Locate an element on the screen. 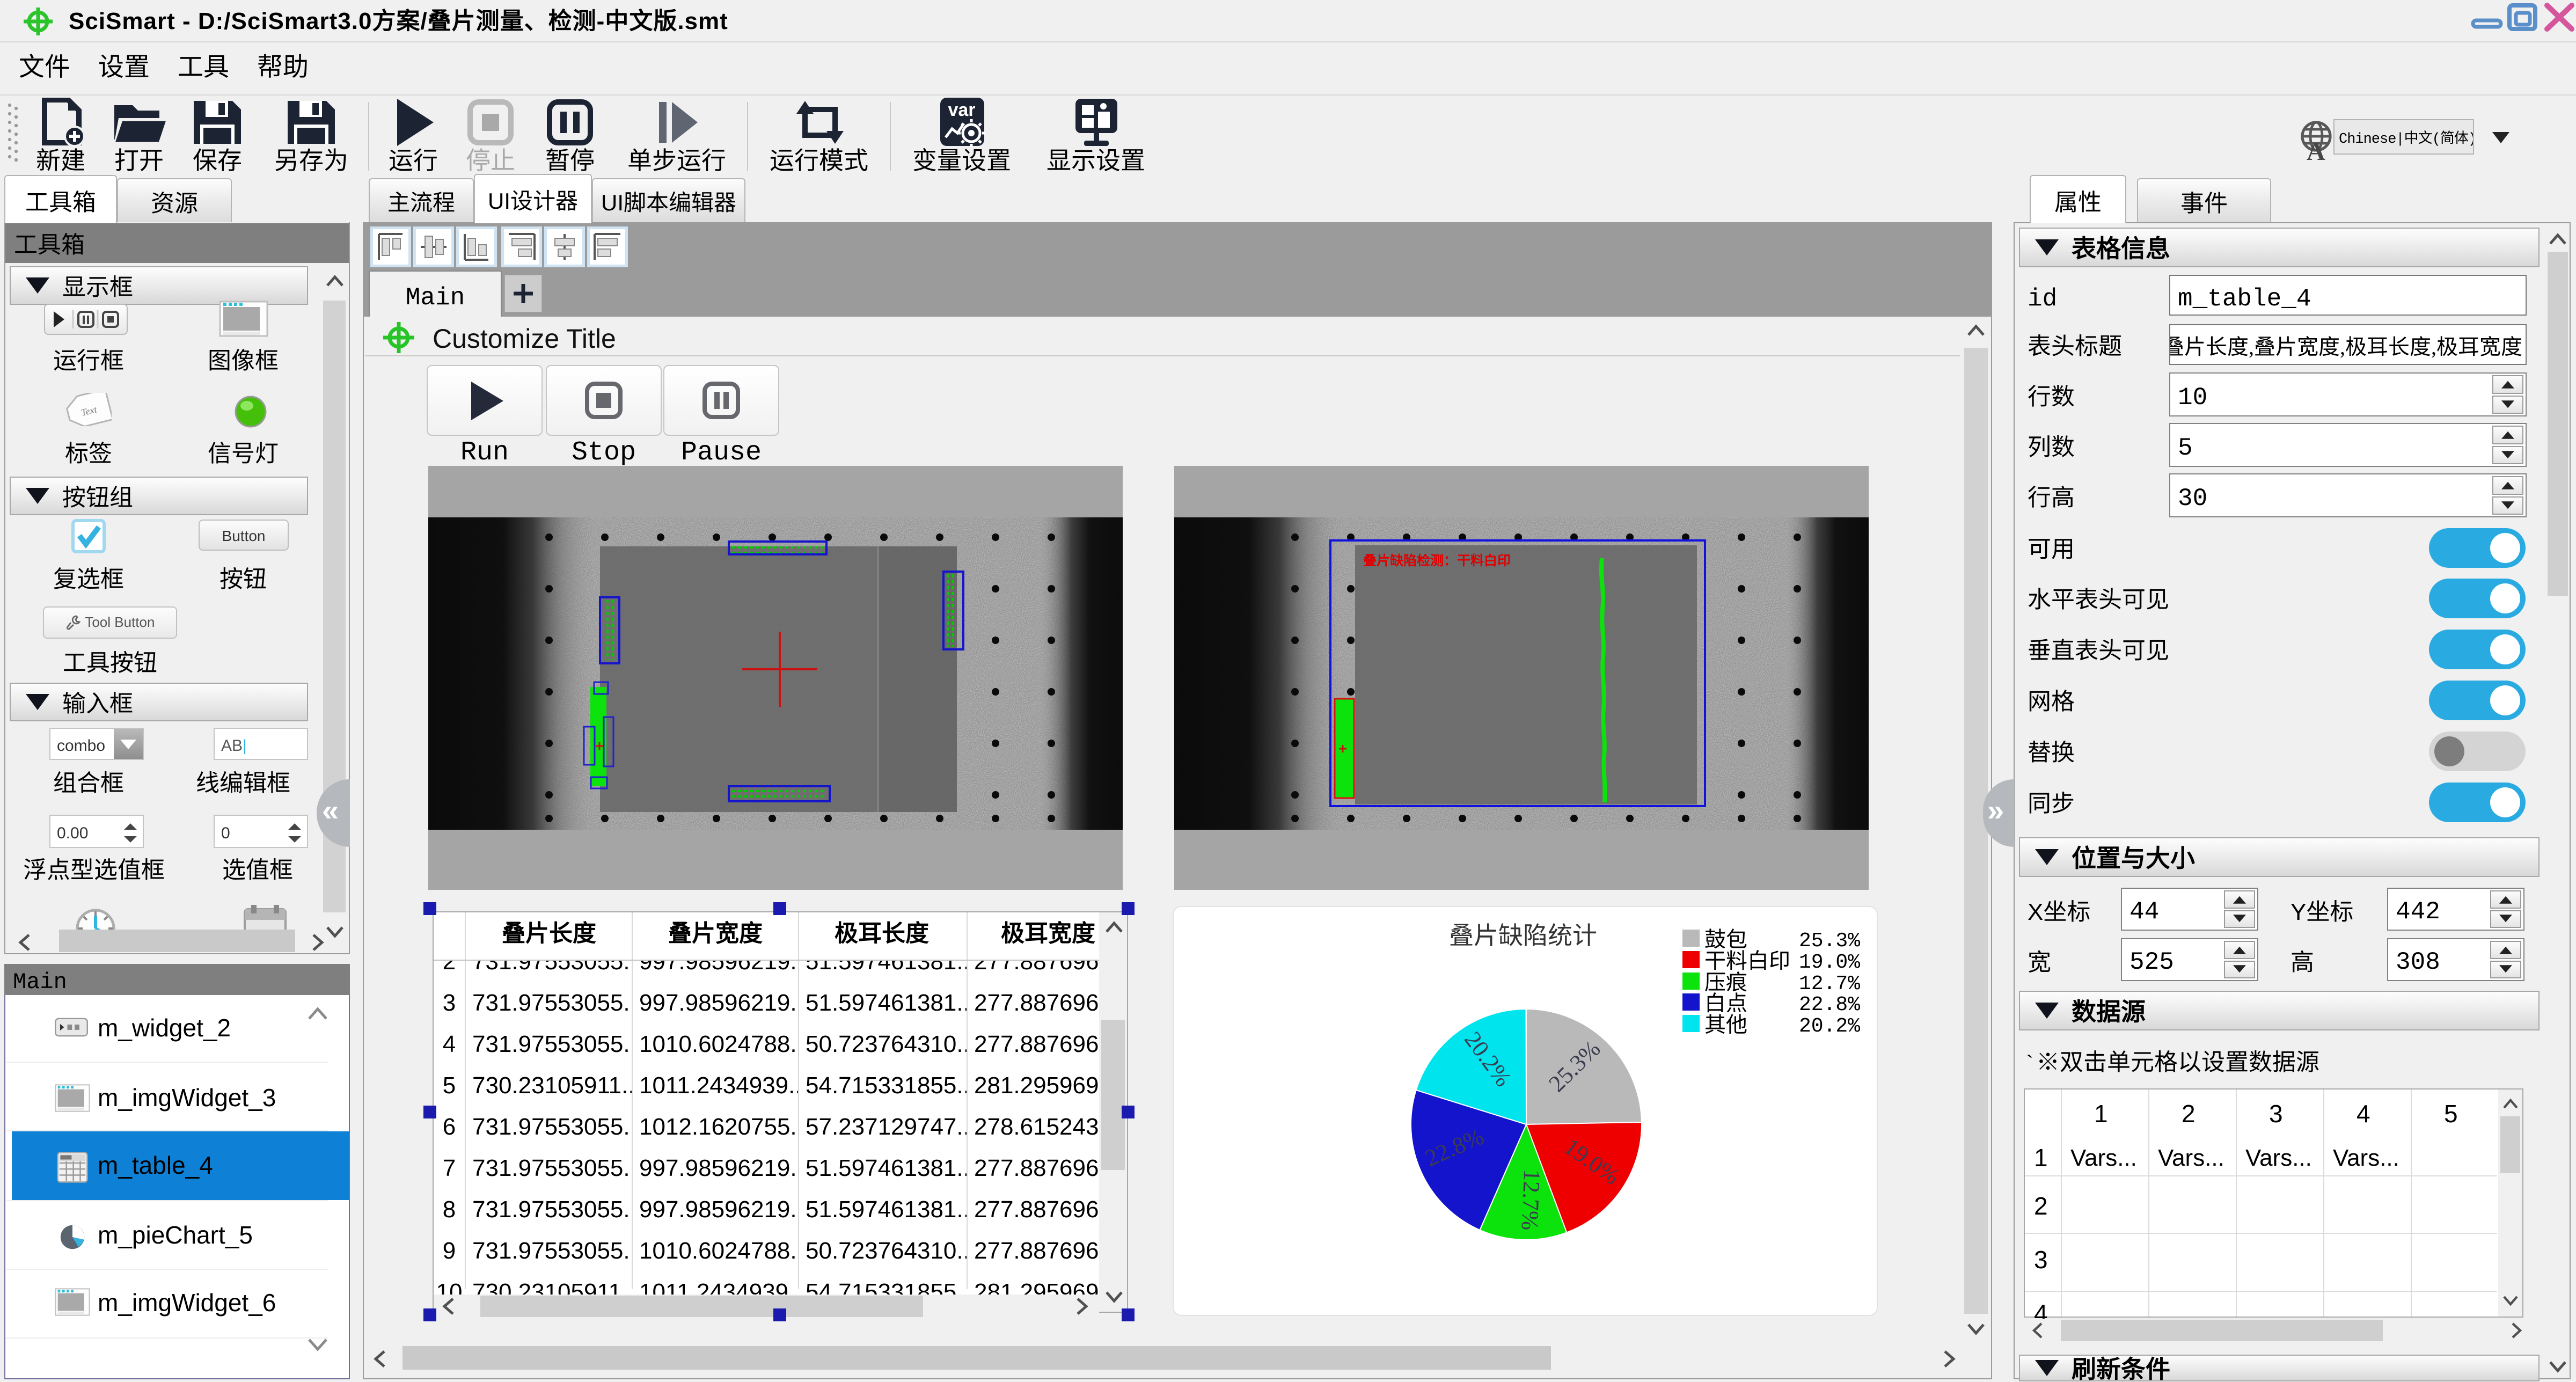  svg-text: var is located at coordinates (961, 110).